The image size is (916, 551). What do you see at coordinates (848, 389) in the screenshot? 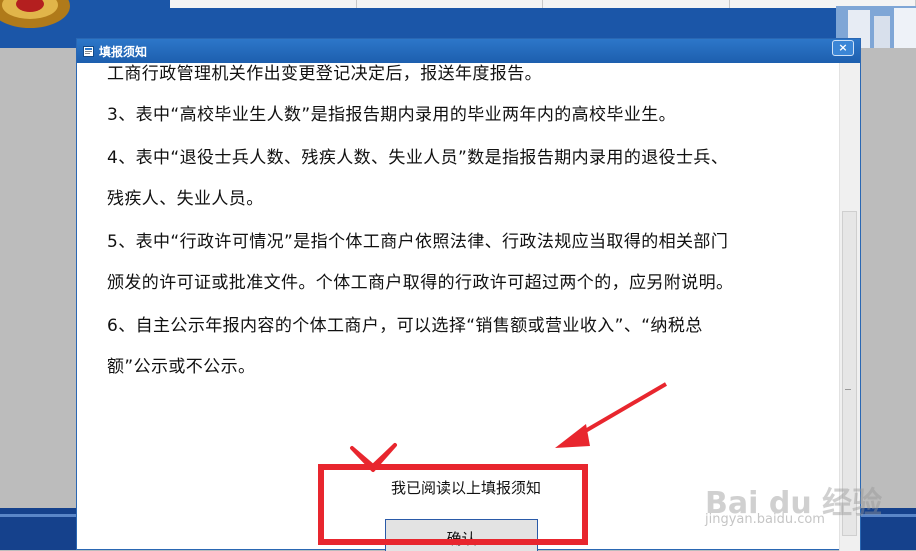
I see `scrollbar-grip-icon` at bounding box center [848, 389].